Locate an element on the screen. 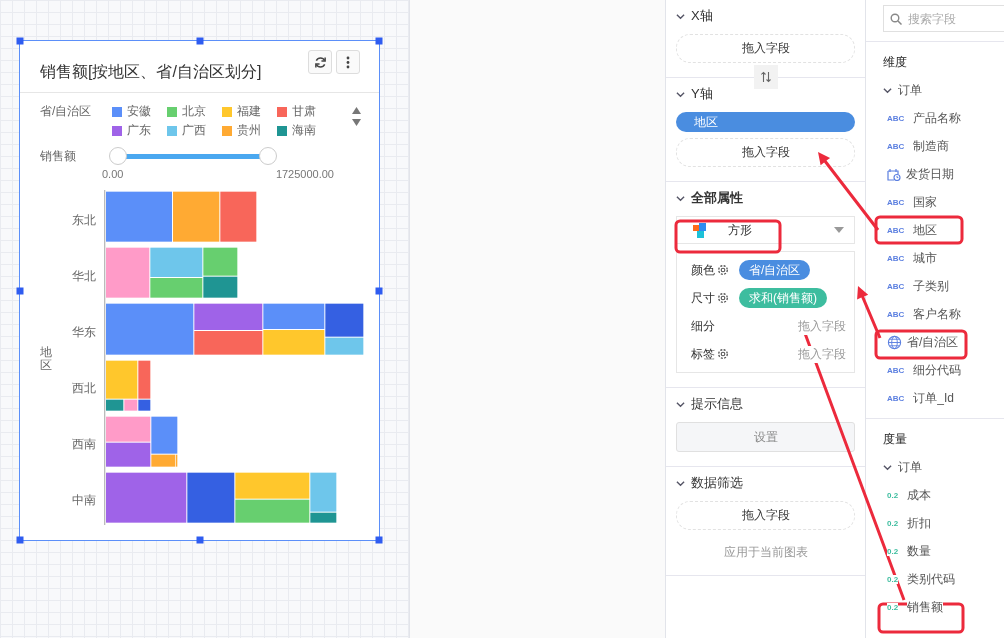  refresh-button is located at coordinates (320, 62).